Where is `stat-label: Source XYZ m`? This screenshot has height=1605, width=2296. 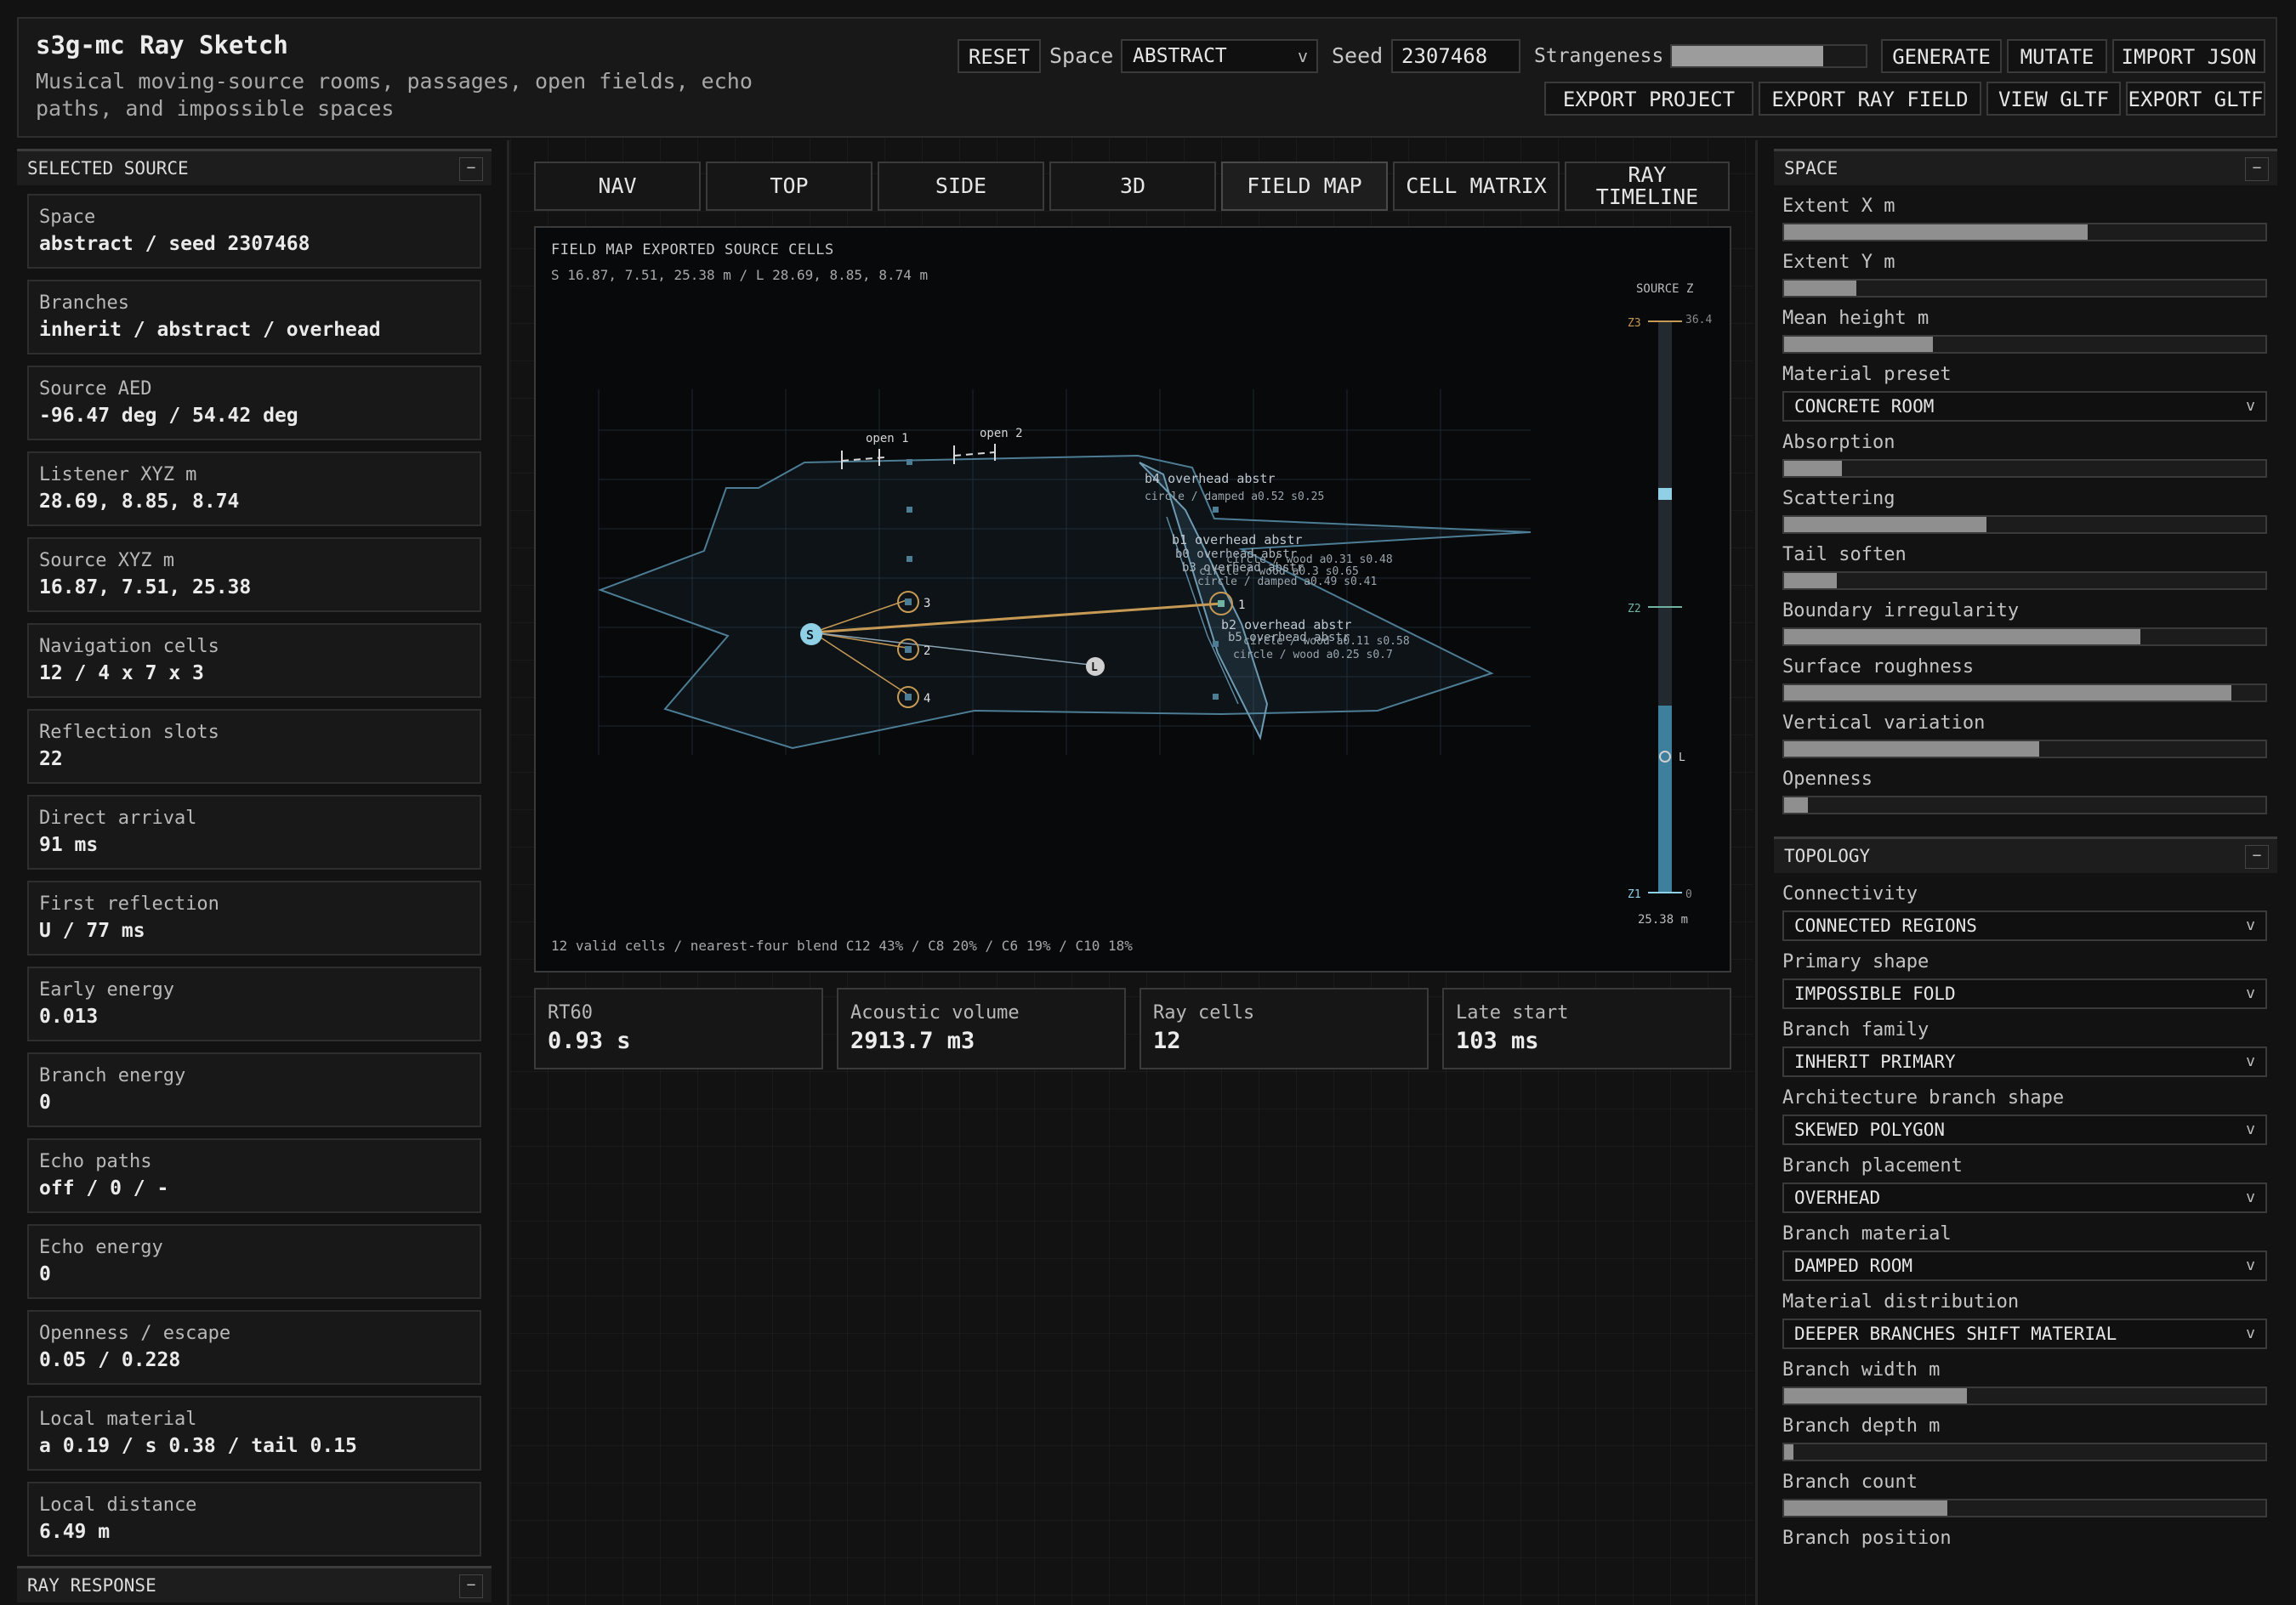
stat-label: Source XYZ m is located at coordinates (106, 560).